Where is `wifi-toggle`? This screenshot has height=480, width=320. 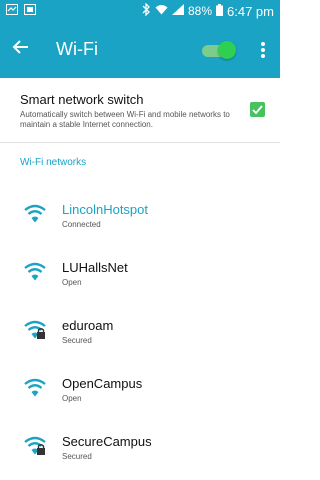 wifi-toggle is located at coordinates (218, 50).